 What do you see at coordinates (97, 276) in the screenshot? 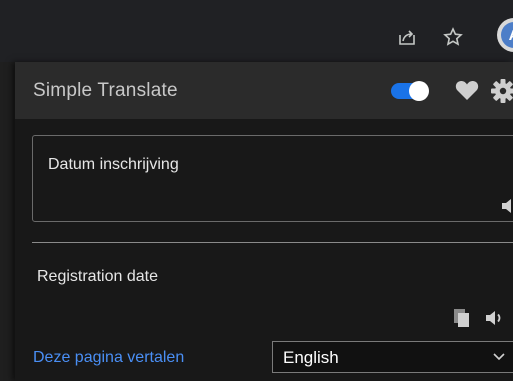
I see `translation-result: Registration date` at bounding box center [97, 276].